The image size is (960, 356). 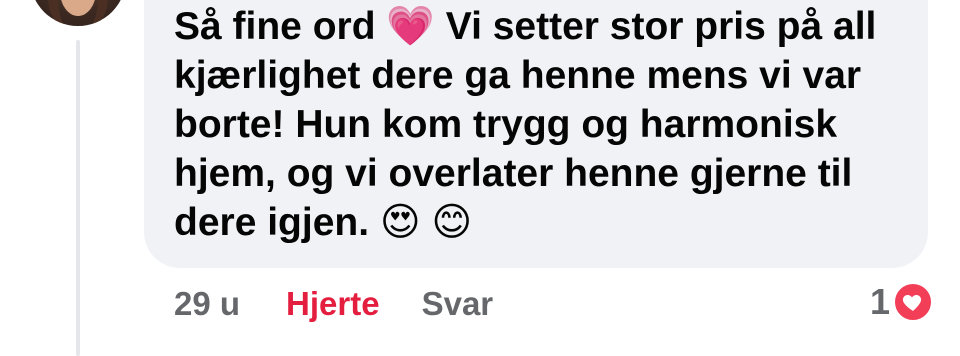 I want to click on reply-button: Svar, so click(x=458, y=304).